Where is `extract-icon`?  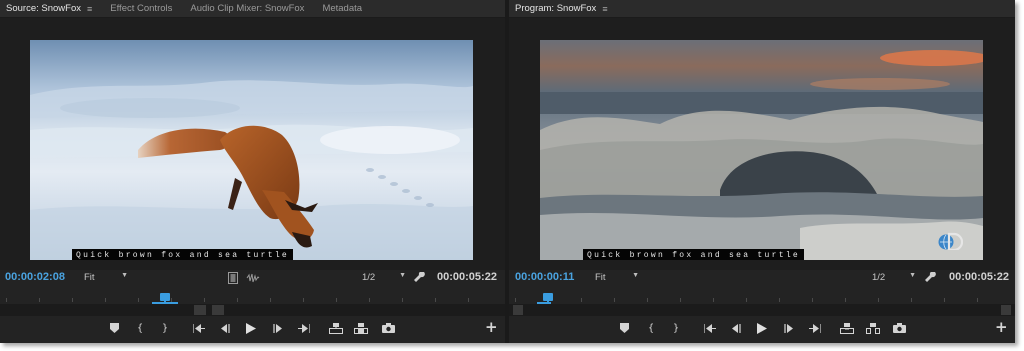 extract-icon is located at coordinates (873, 328).